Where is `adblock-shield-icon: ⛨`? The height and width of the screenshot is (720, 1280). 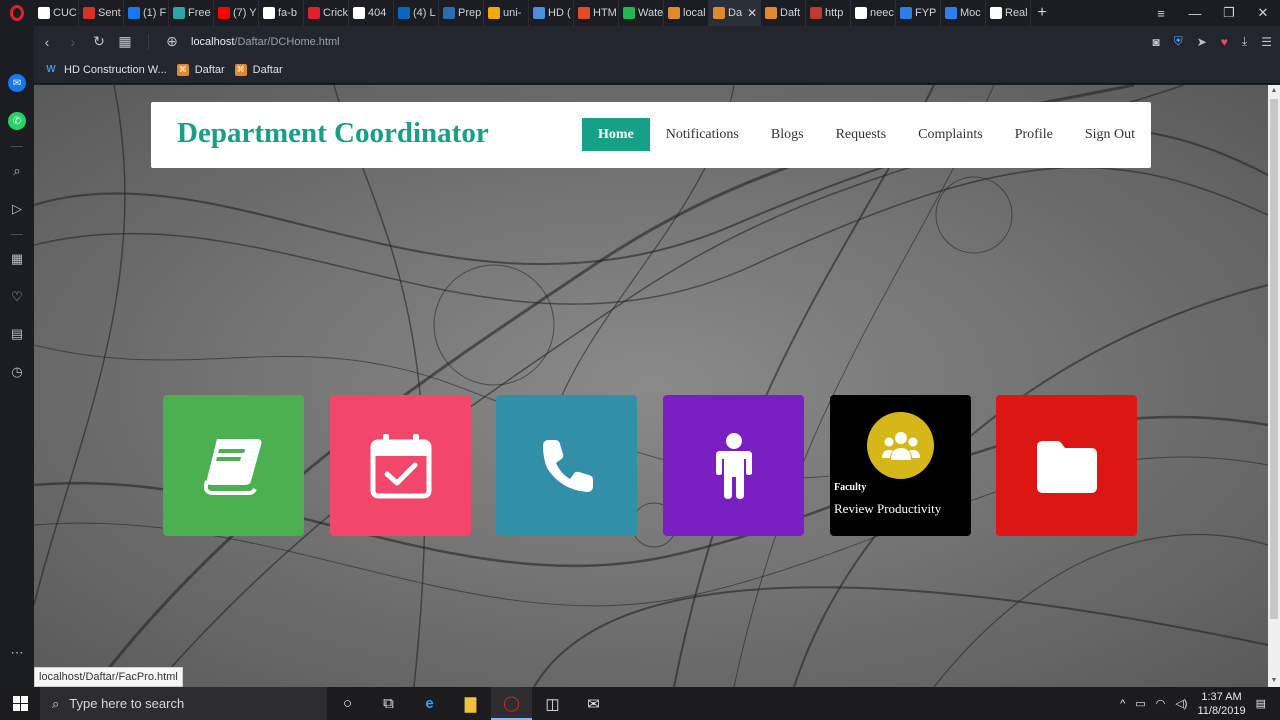 adblock-shield-icon: ⛨ is located at coordinates (1178, 41).